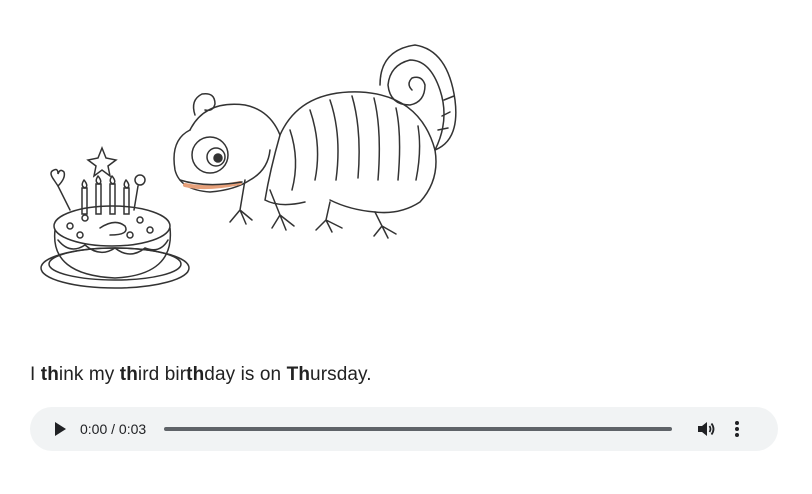 The image size is (812, 494). Describe the element at coordinates (737, 429) in the screenshot. I see `more-vert-icon` at that location.